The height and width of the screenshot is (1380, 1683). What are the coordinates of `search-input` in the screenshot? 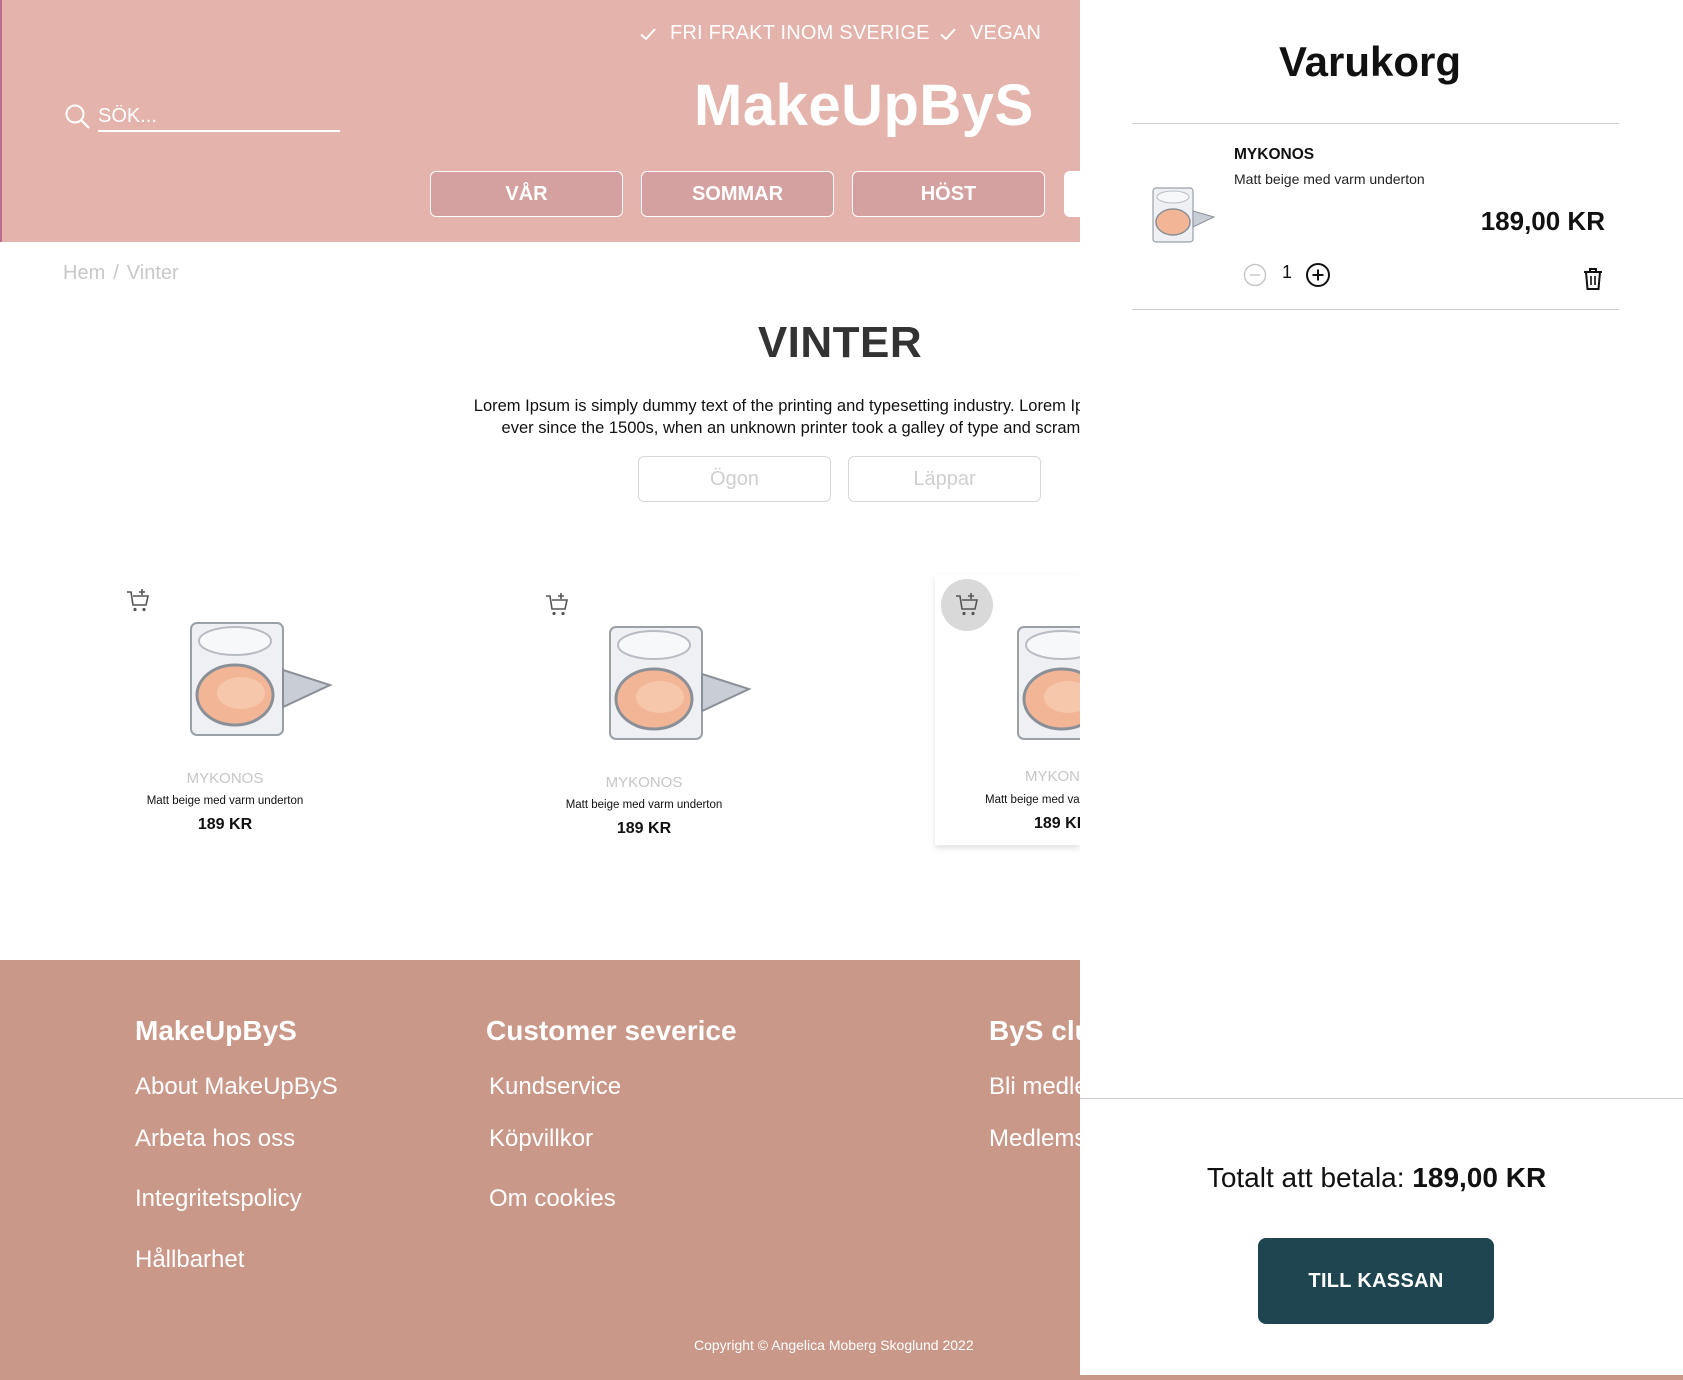 It's located at (219, 117).